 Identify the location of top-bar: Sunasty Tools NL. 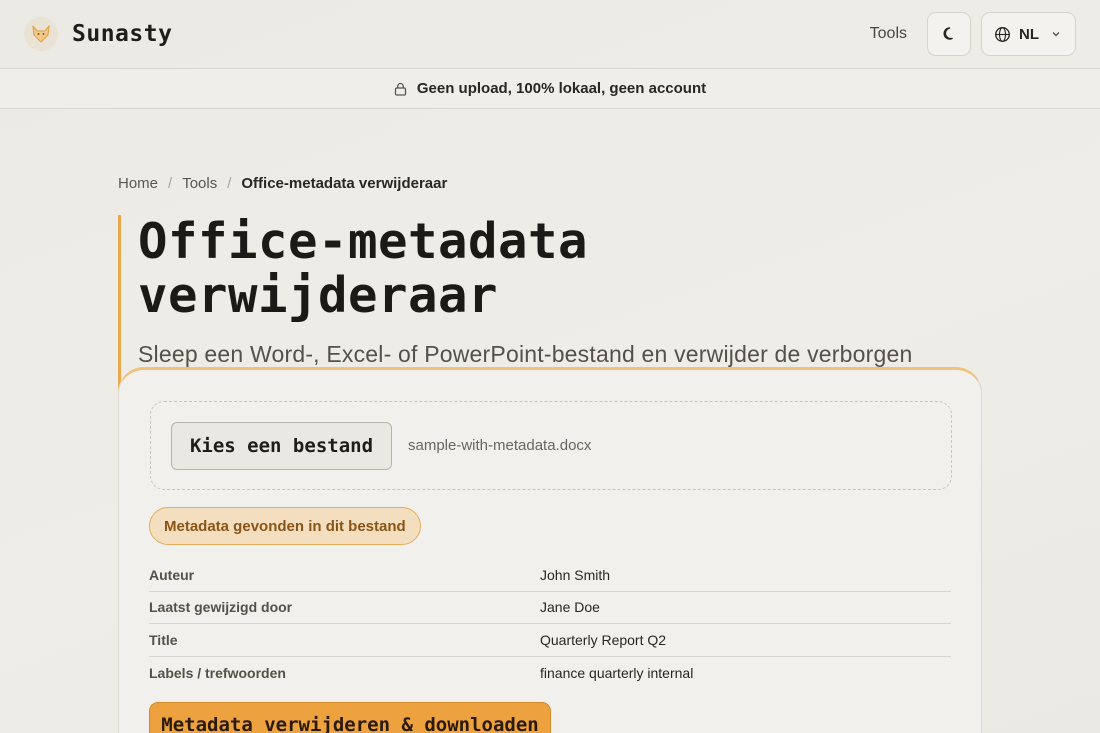
(550, 34).